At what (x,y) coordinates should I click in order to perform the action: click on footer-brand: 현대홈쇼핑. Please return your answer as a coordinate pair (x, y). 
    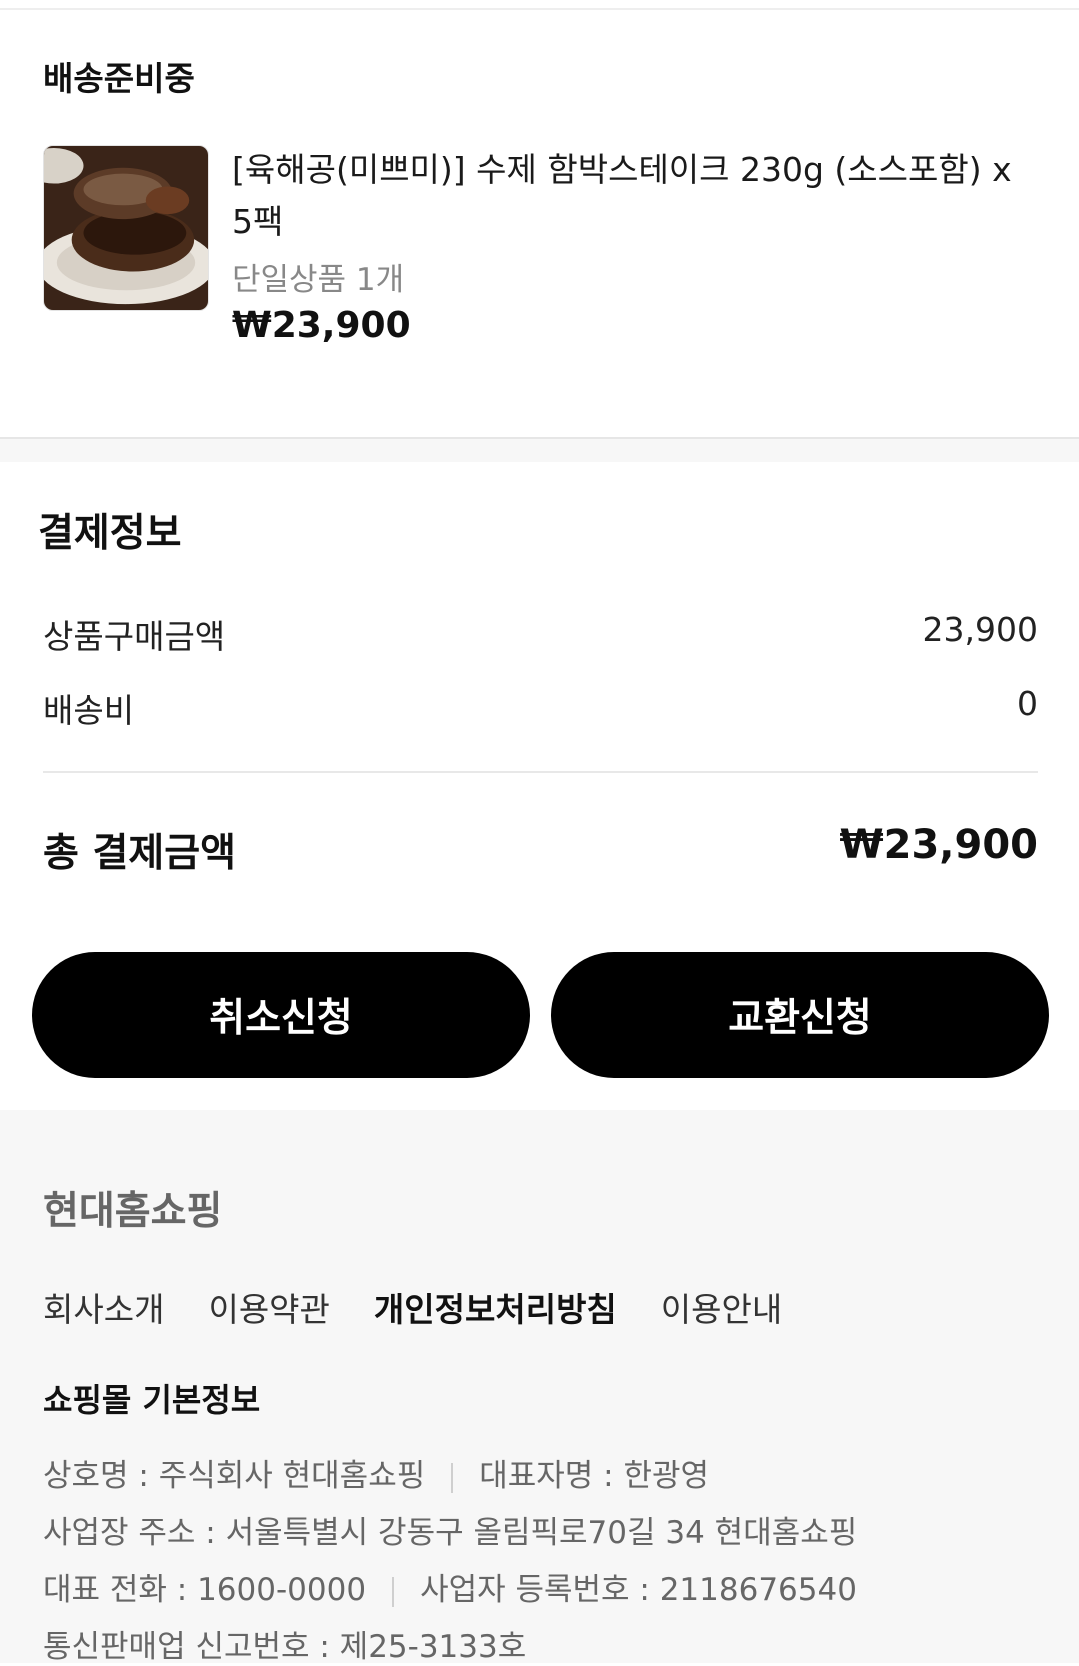
    Looking at the image, I should click on (133, 1211).